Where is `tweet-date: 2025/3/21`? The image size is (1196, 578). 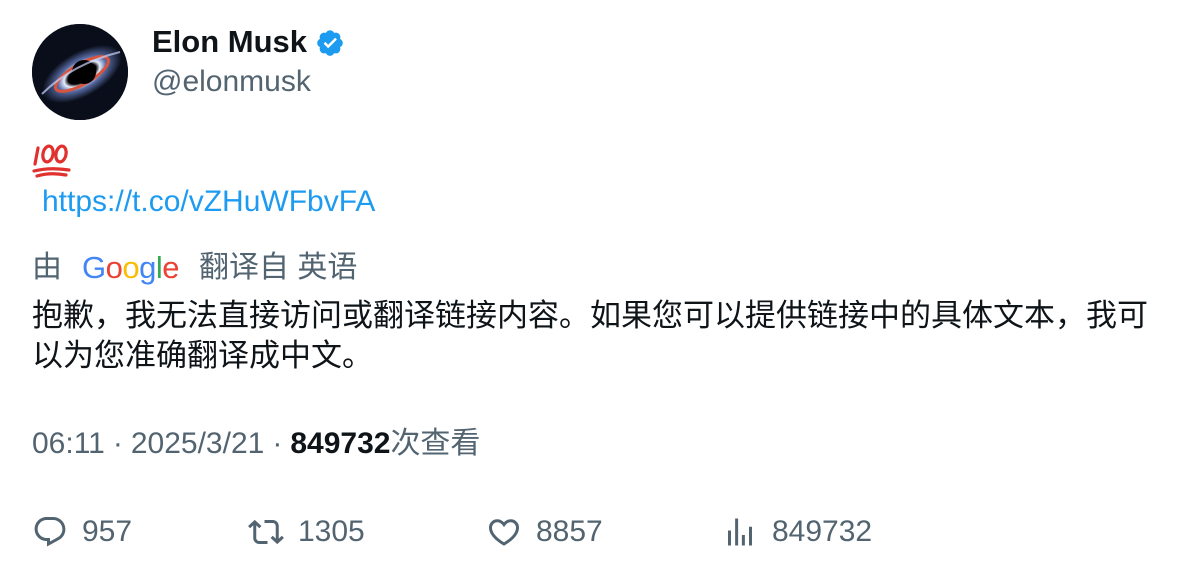
tweet-date: 2025/3/21 is located at coordinates (197, 444).